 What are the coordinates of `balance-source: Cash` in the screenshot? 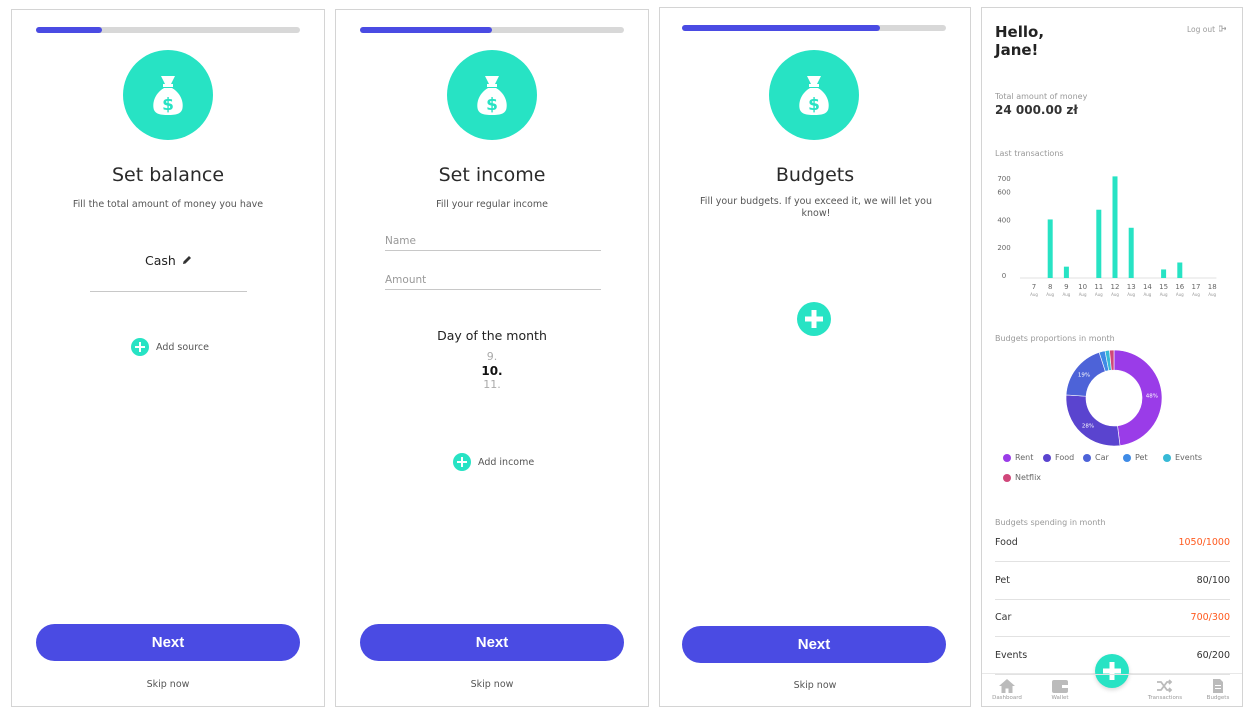 It's located at (168, 260).